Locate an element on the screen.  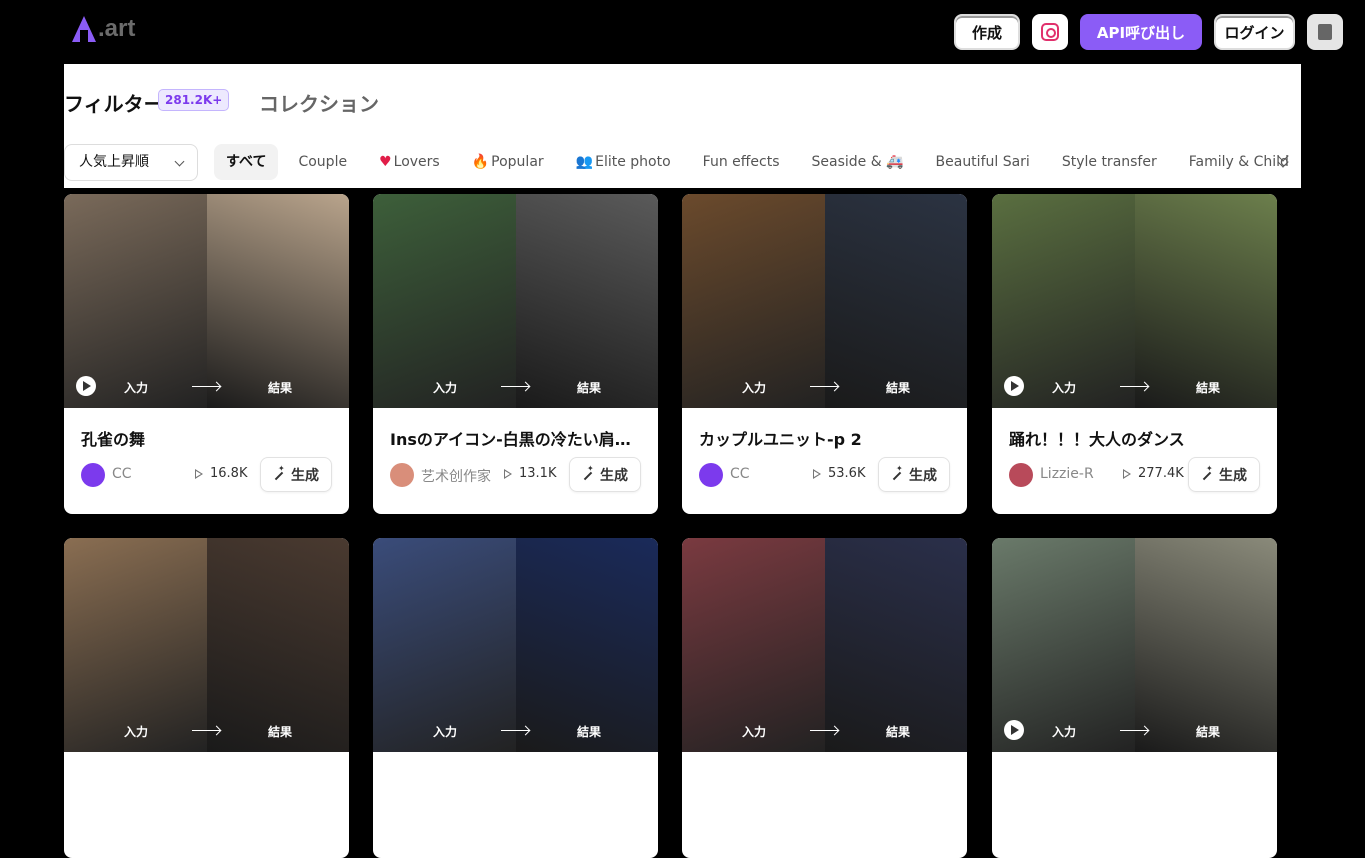
tab-filter: フィルター is located at coordinates (114, 102).